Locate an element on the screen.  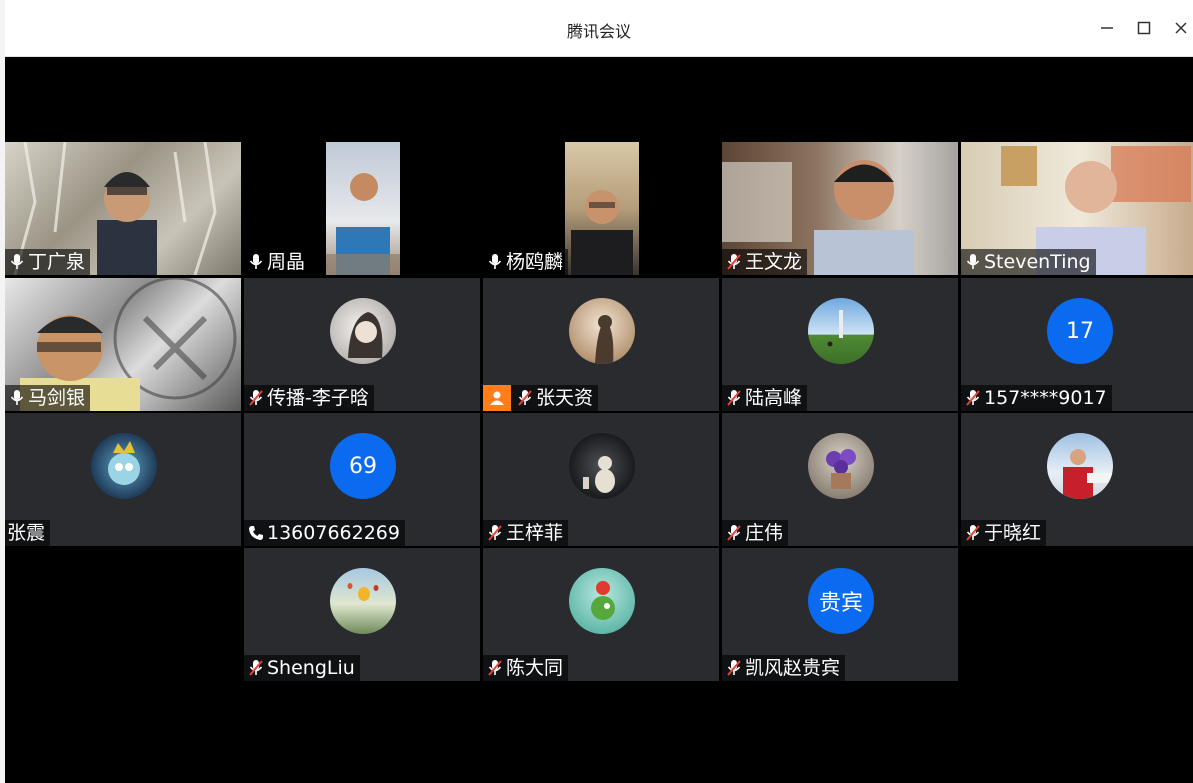
participant-name: 陆高峰 is located at coordinates (774, 398).